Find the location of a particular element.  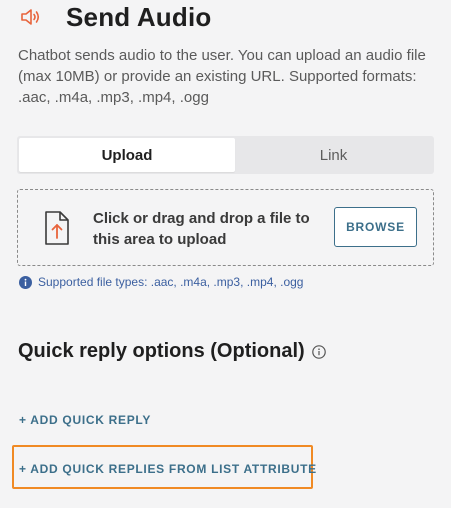

header: Send Audio is located at coordinates (115, 17).